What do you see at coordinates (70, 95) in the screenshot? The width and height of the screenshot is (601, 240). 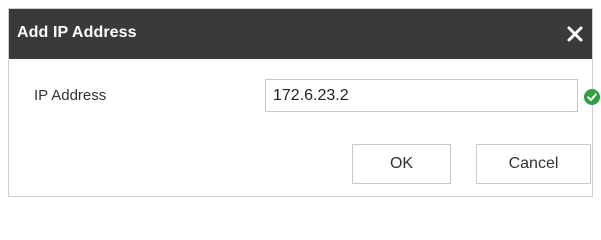 I see `ip-address-label: IP Address` at bounding box center [70, 95].